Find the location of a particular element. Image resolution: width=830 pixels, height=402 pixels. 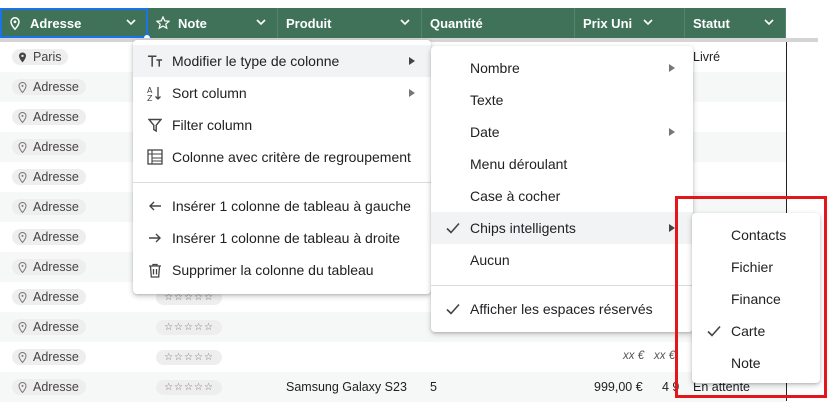

column-header-label: Note is located at coordinates (192, 23).